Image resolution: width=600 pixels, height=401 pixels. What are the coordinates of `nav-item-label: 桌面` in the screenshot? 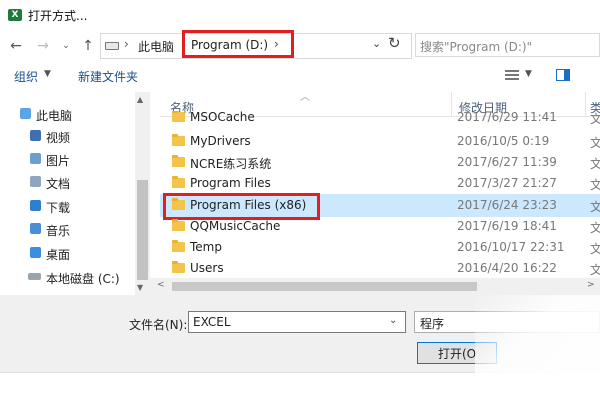 It's located at (58, 255).